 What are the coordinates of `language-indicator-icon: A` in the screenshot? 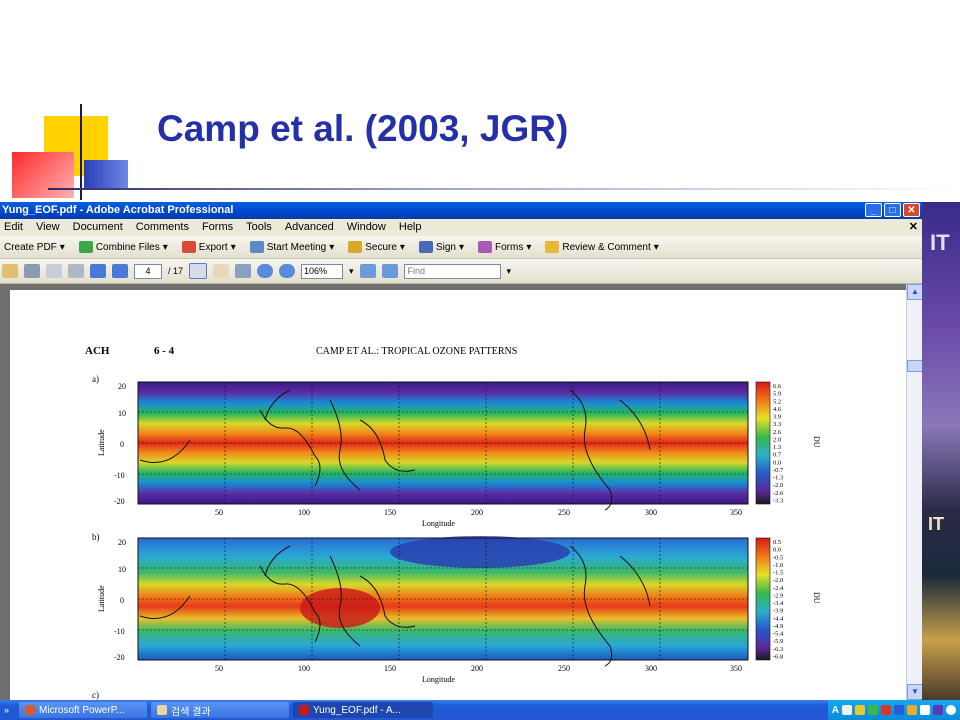 It's located at (835, 710).